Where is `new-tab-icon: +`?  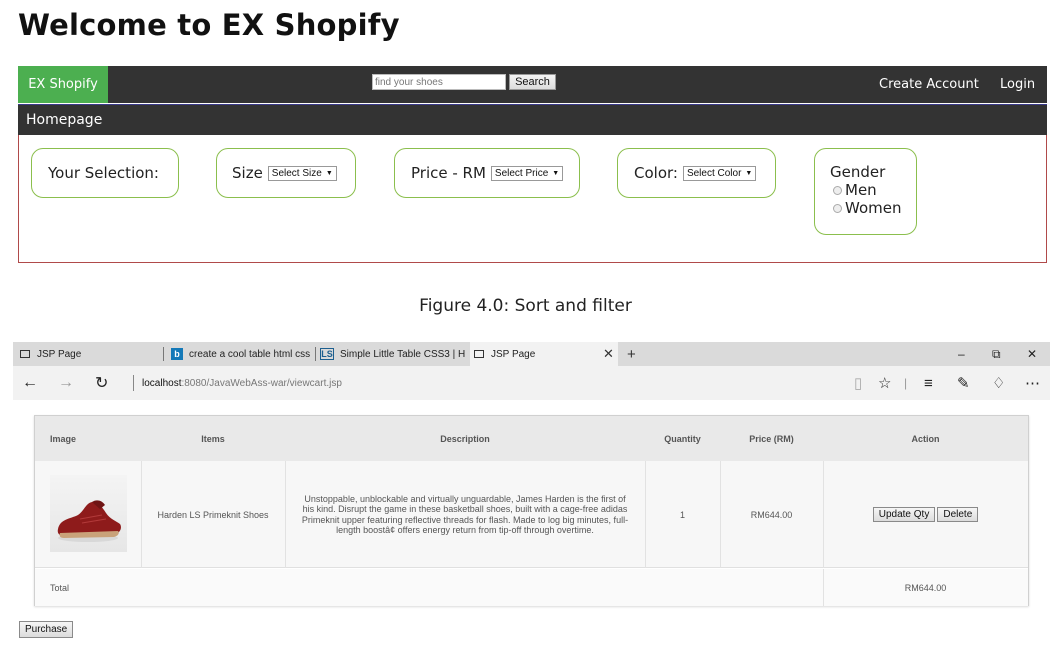
new-tab-icon: + is located at coordinates (631, 354).